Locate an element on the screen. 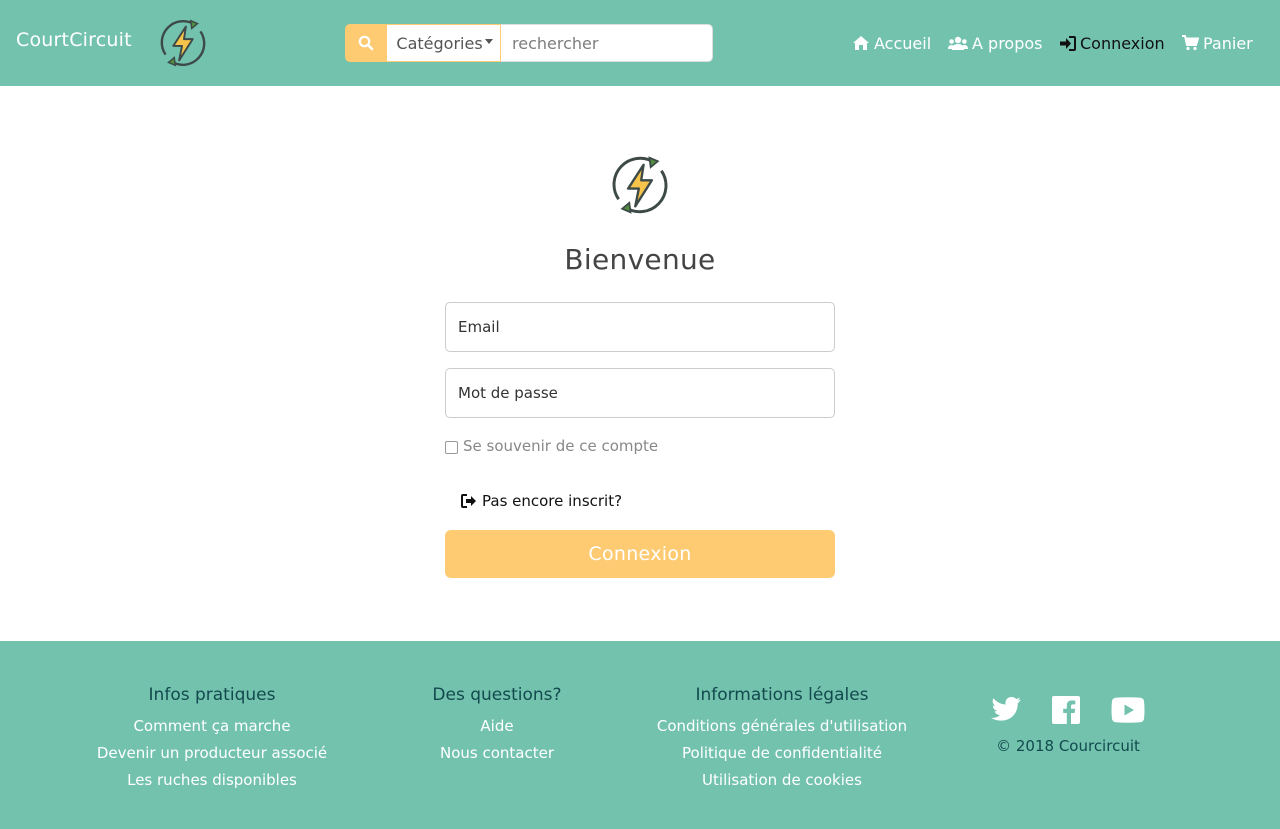  footer-link: Comment ça marche is located at coordinates (212, 726).